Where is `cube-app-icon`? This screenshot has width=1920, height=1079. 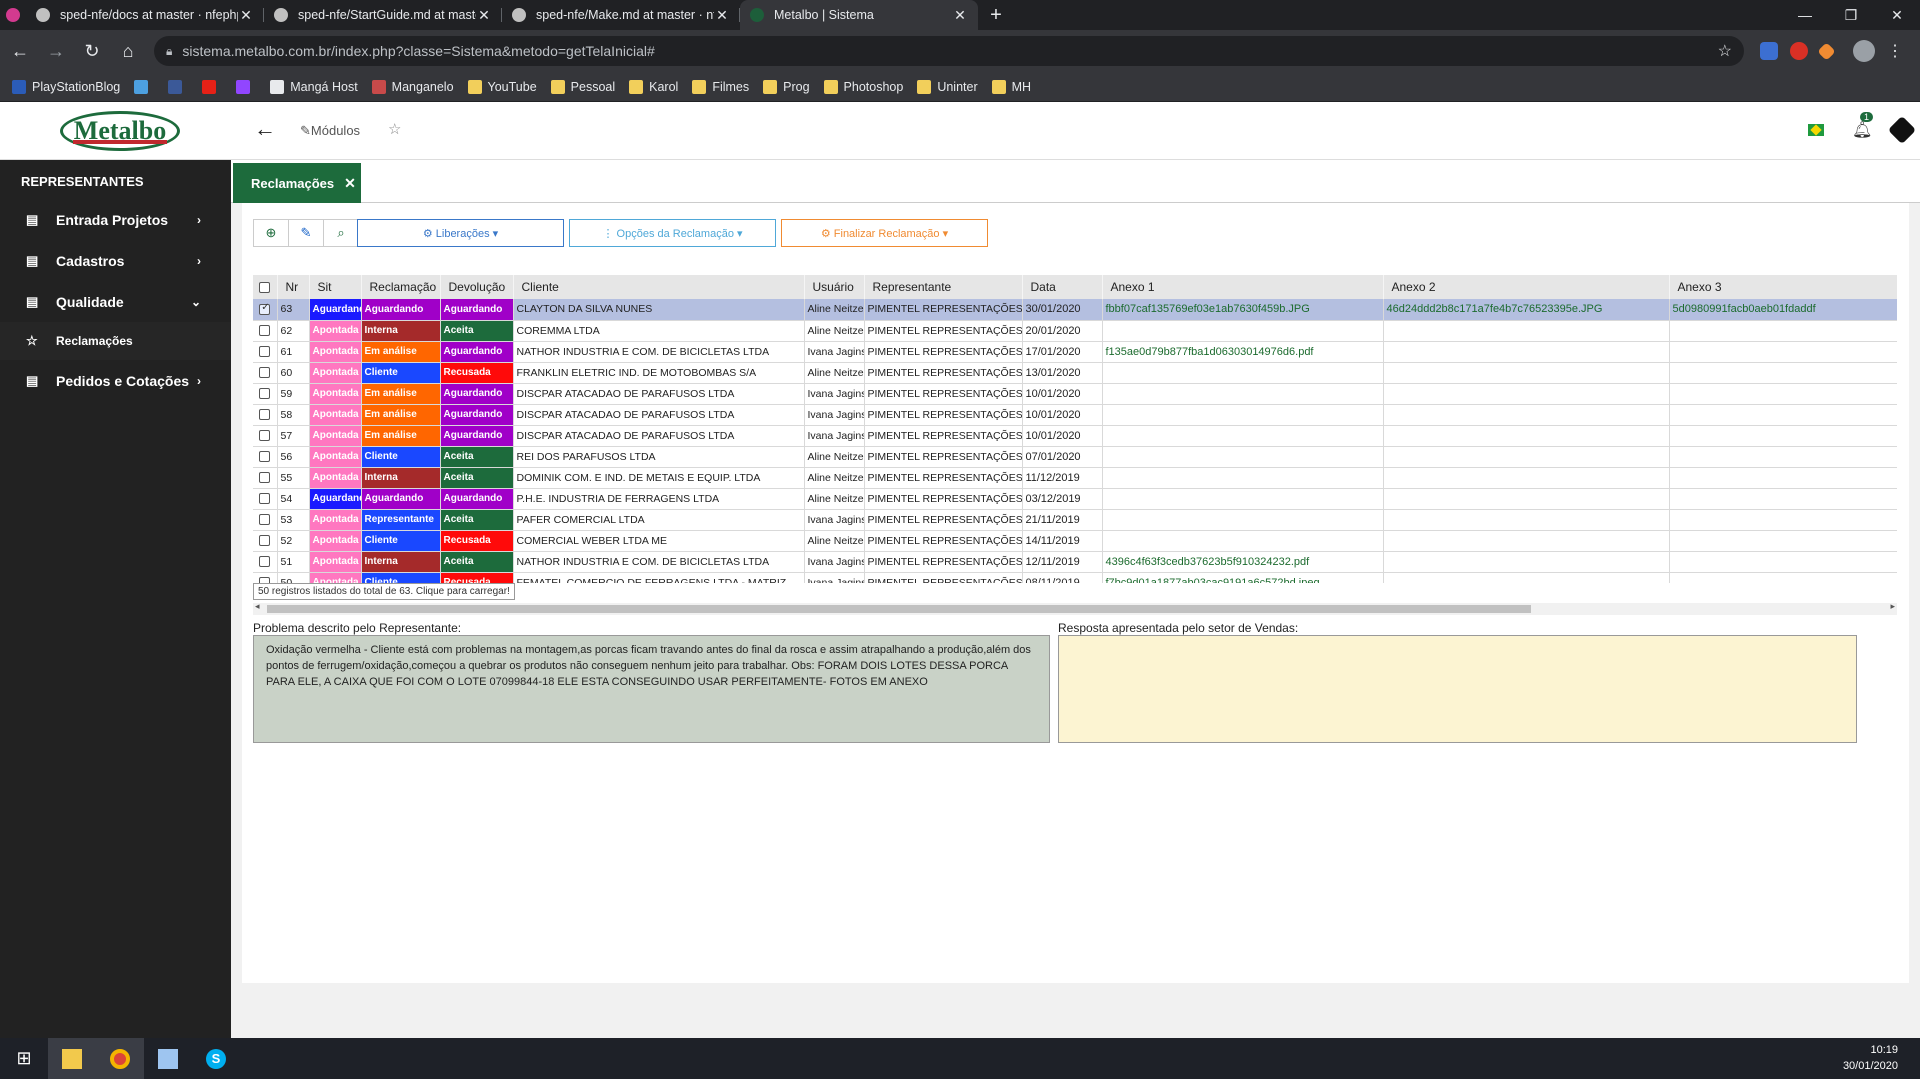 cube-app-icon is located at coordinates (168, 1058).